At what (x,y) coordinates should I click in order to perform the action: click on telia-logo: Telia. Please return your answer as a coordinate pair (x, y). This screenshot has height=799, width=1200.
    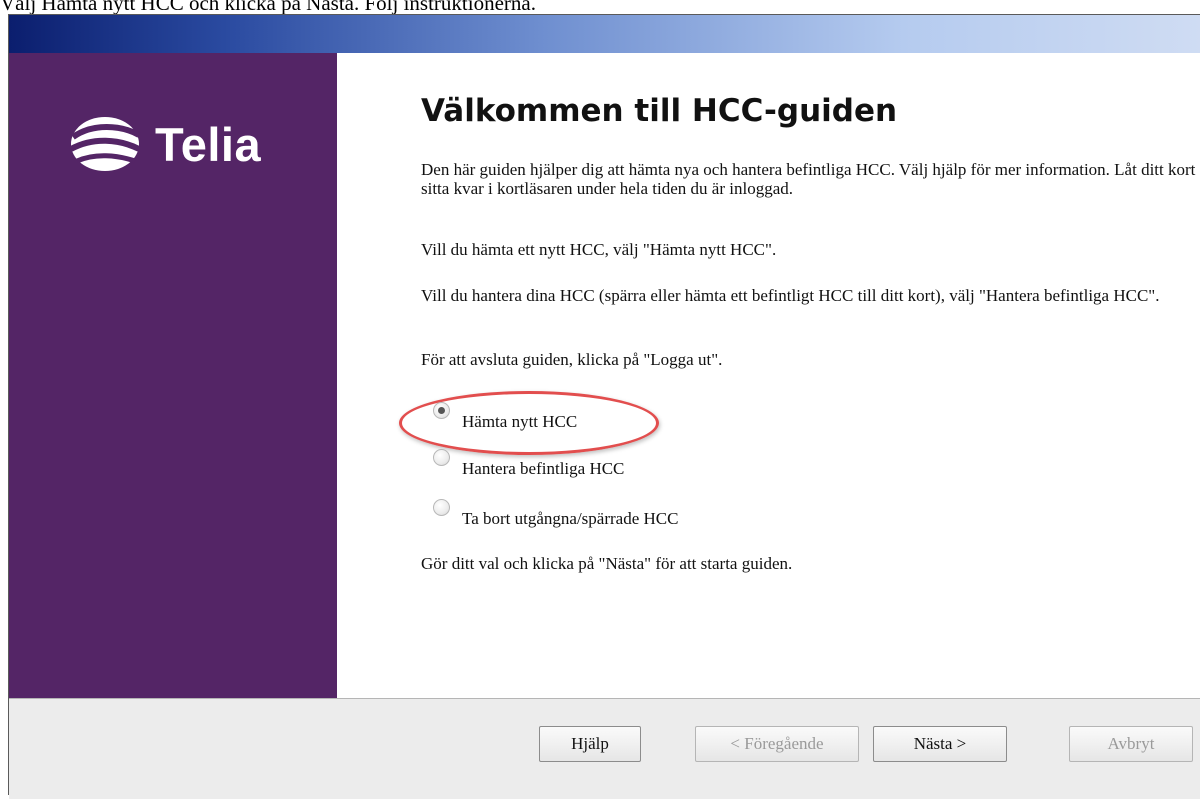
    Looking at the image, I should click on (165, 144).